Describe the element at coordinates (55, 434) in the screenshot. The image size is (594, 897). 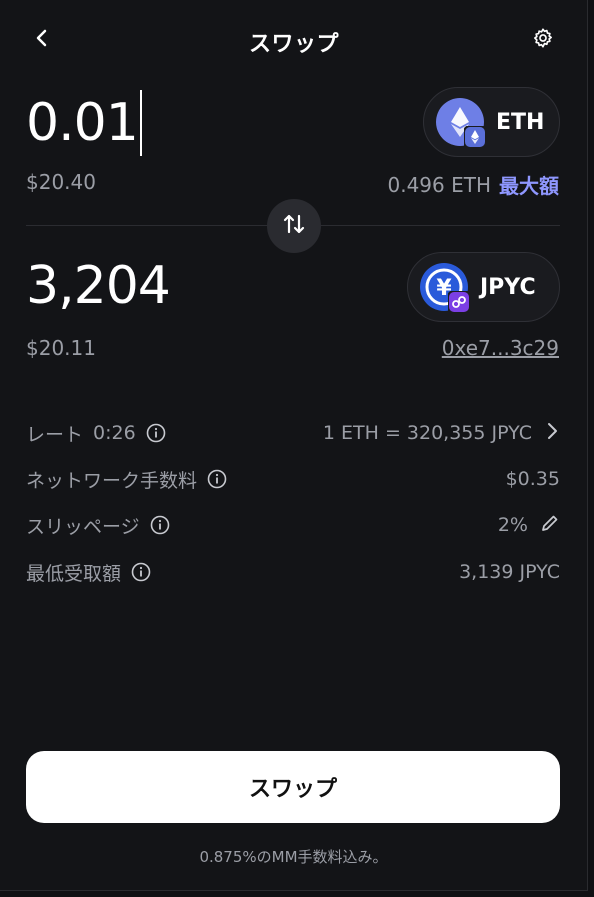
I see `rate-label: レート` at that location.